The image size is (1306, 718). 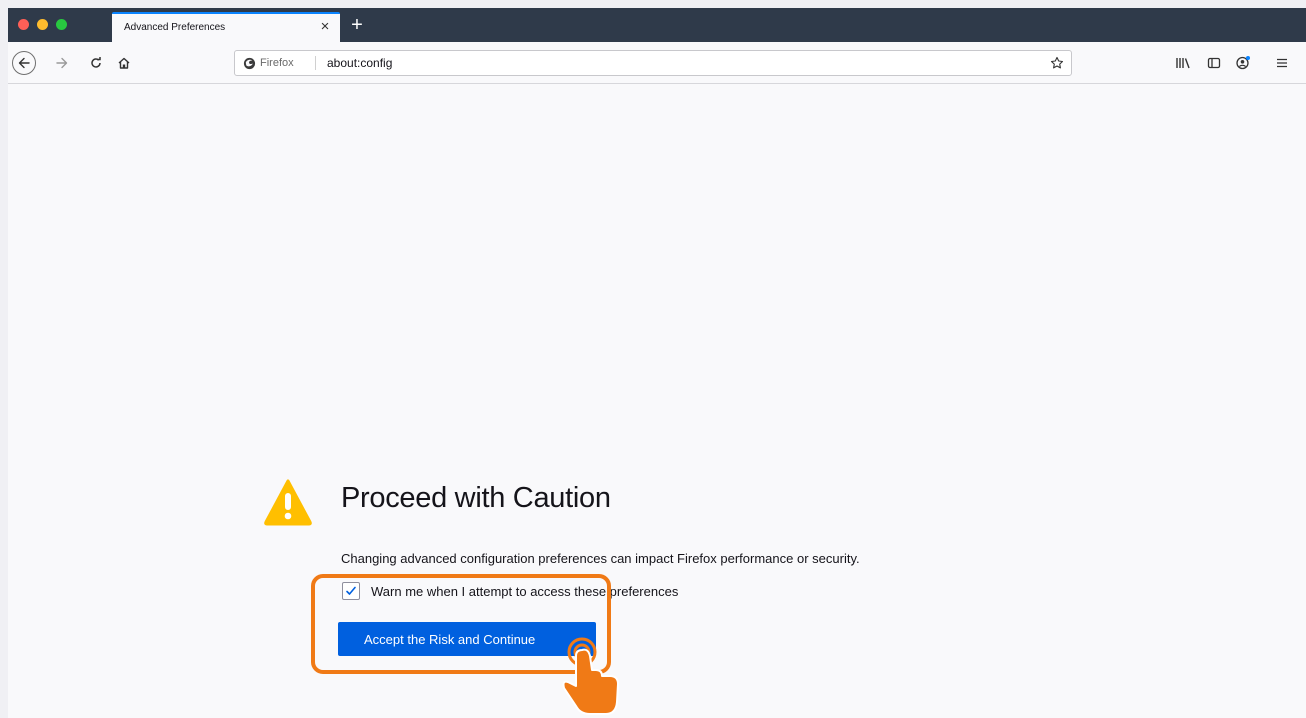 I want to click on identity-box: Firefox, so click(x=268, y=63).